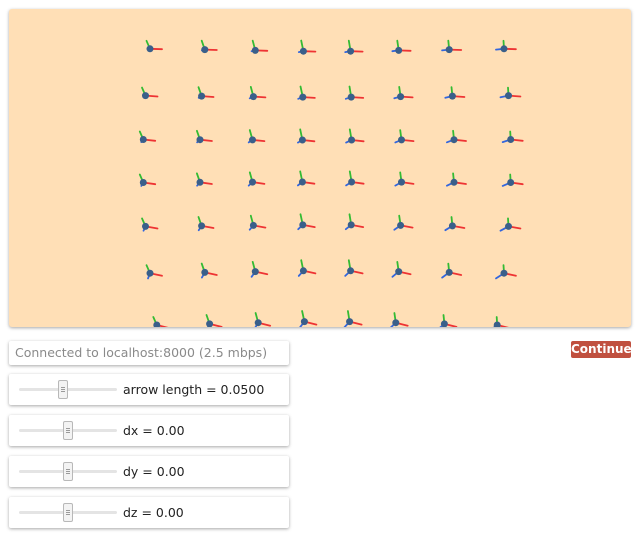 This screenshot has height=540, width=640. I want to click on dy-label: dy = 0.00, so click(154, 471).